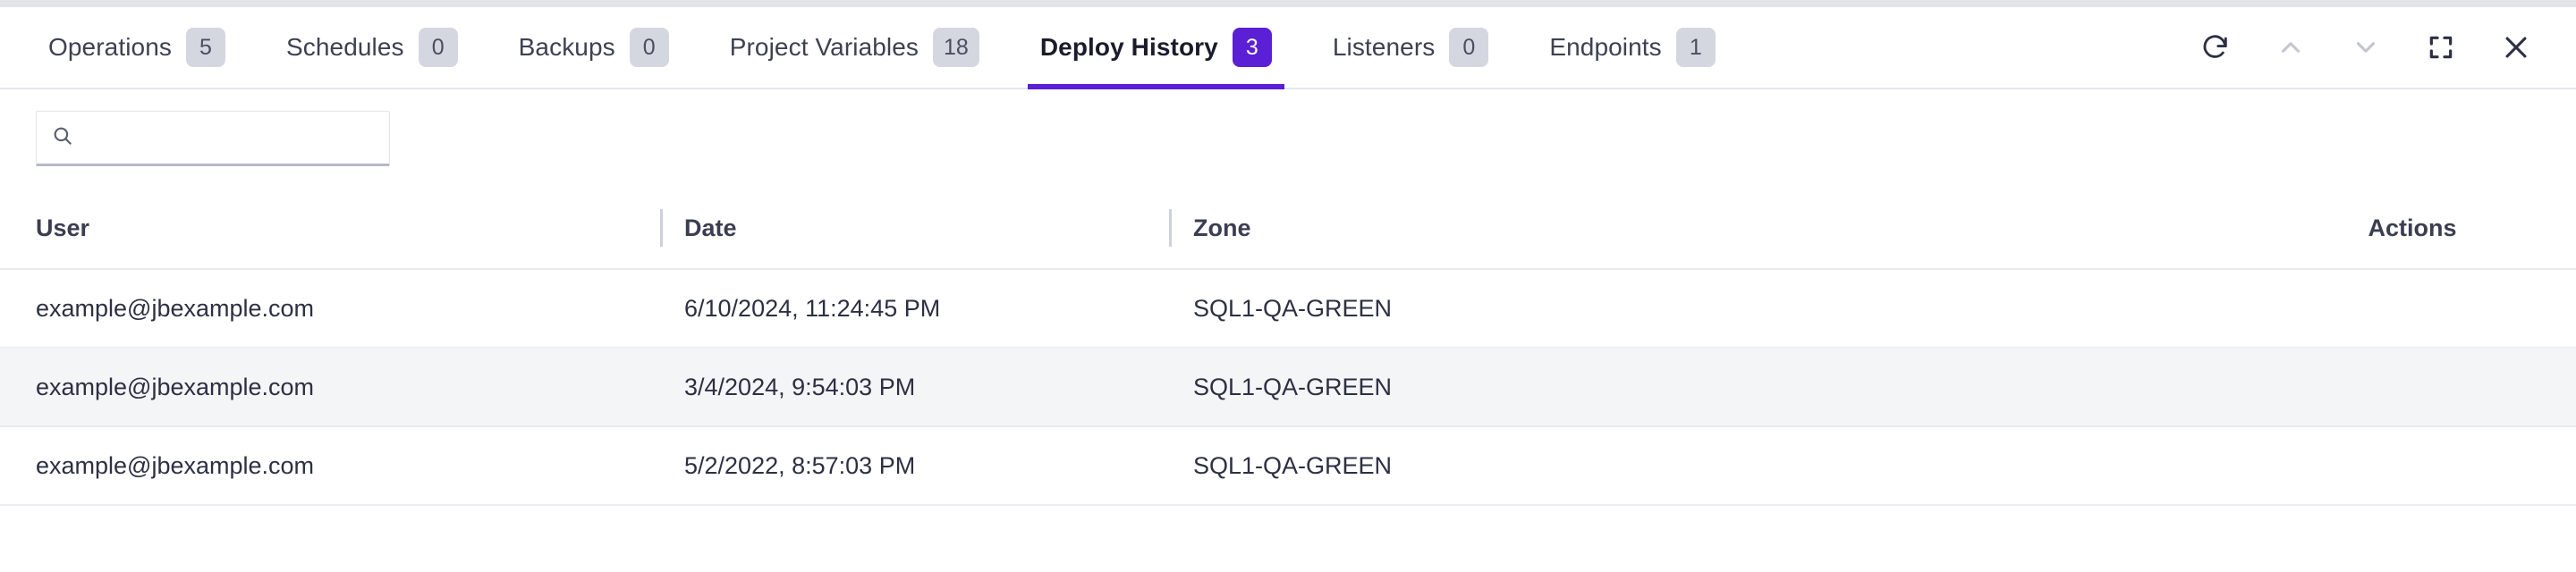 Image resolution: width=2576 pixels, height=572 pixels. I want to click on refresh-icon, so click(2215, 48).